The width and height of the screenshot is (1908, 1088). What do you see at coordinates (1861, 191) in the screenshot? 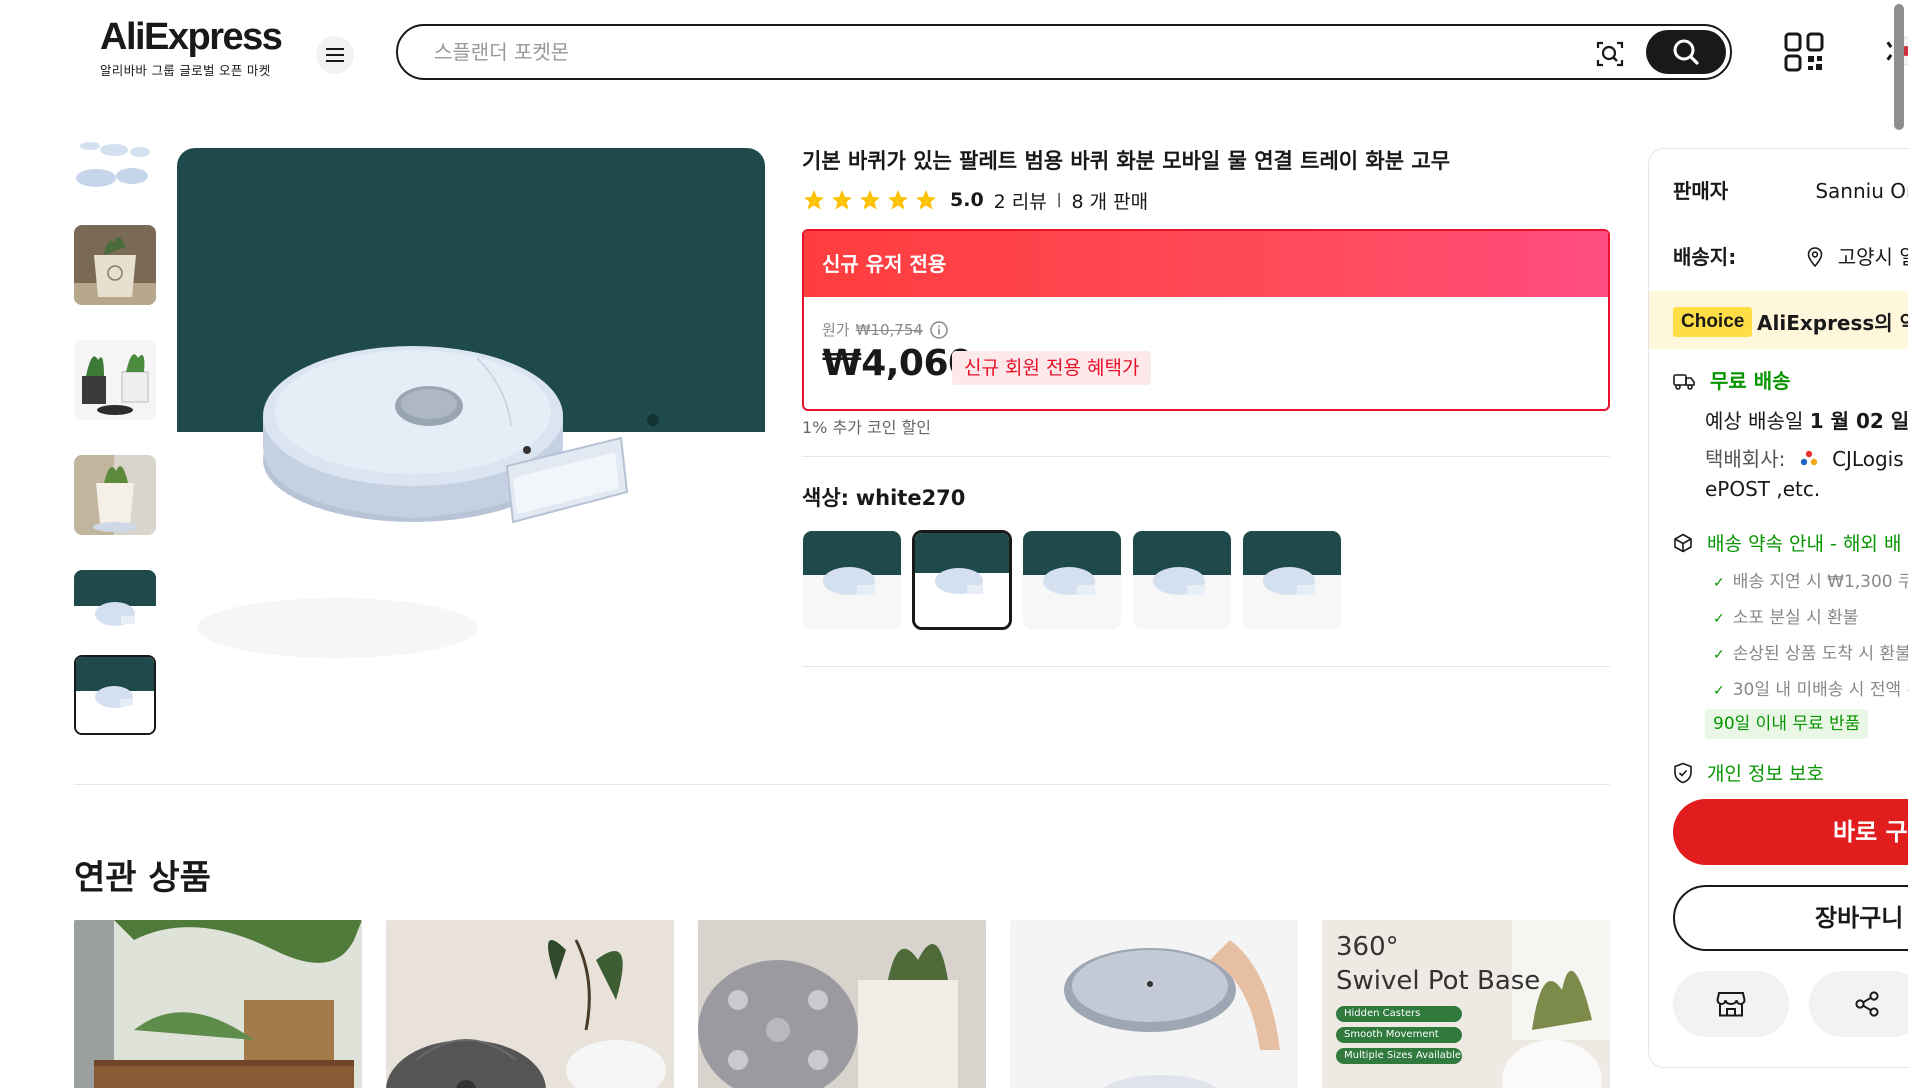
I see `seller-name: Sanniu On` at bounding box center [1861, 191].